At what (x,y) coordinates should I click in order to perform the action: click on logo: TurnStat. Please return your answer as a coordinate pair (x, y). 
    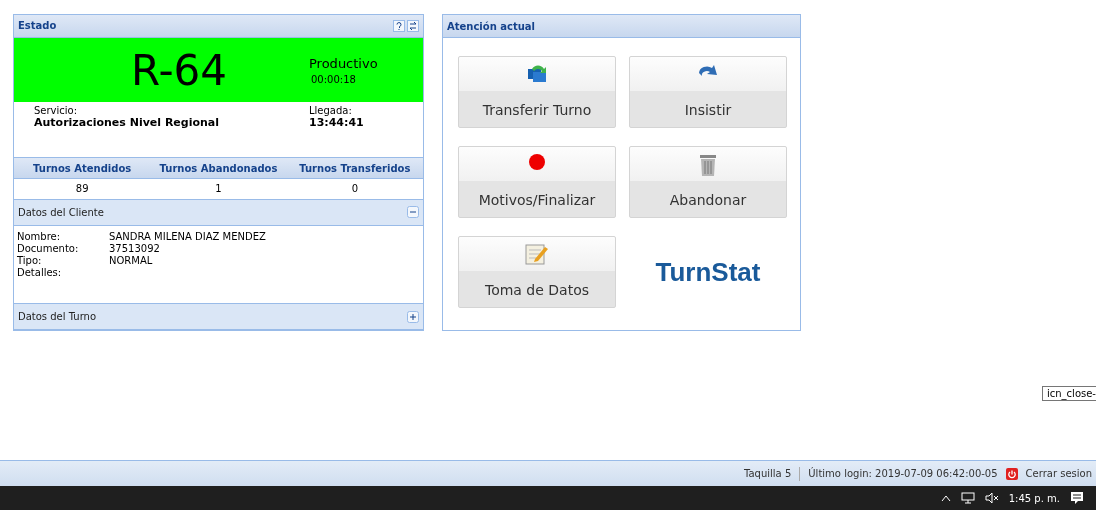
    Looking at the image, I should click on (708, 272).